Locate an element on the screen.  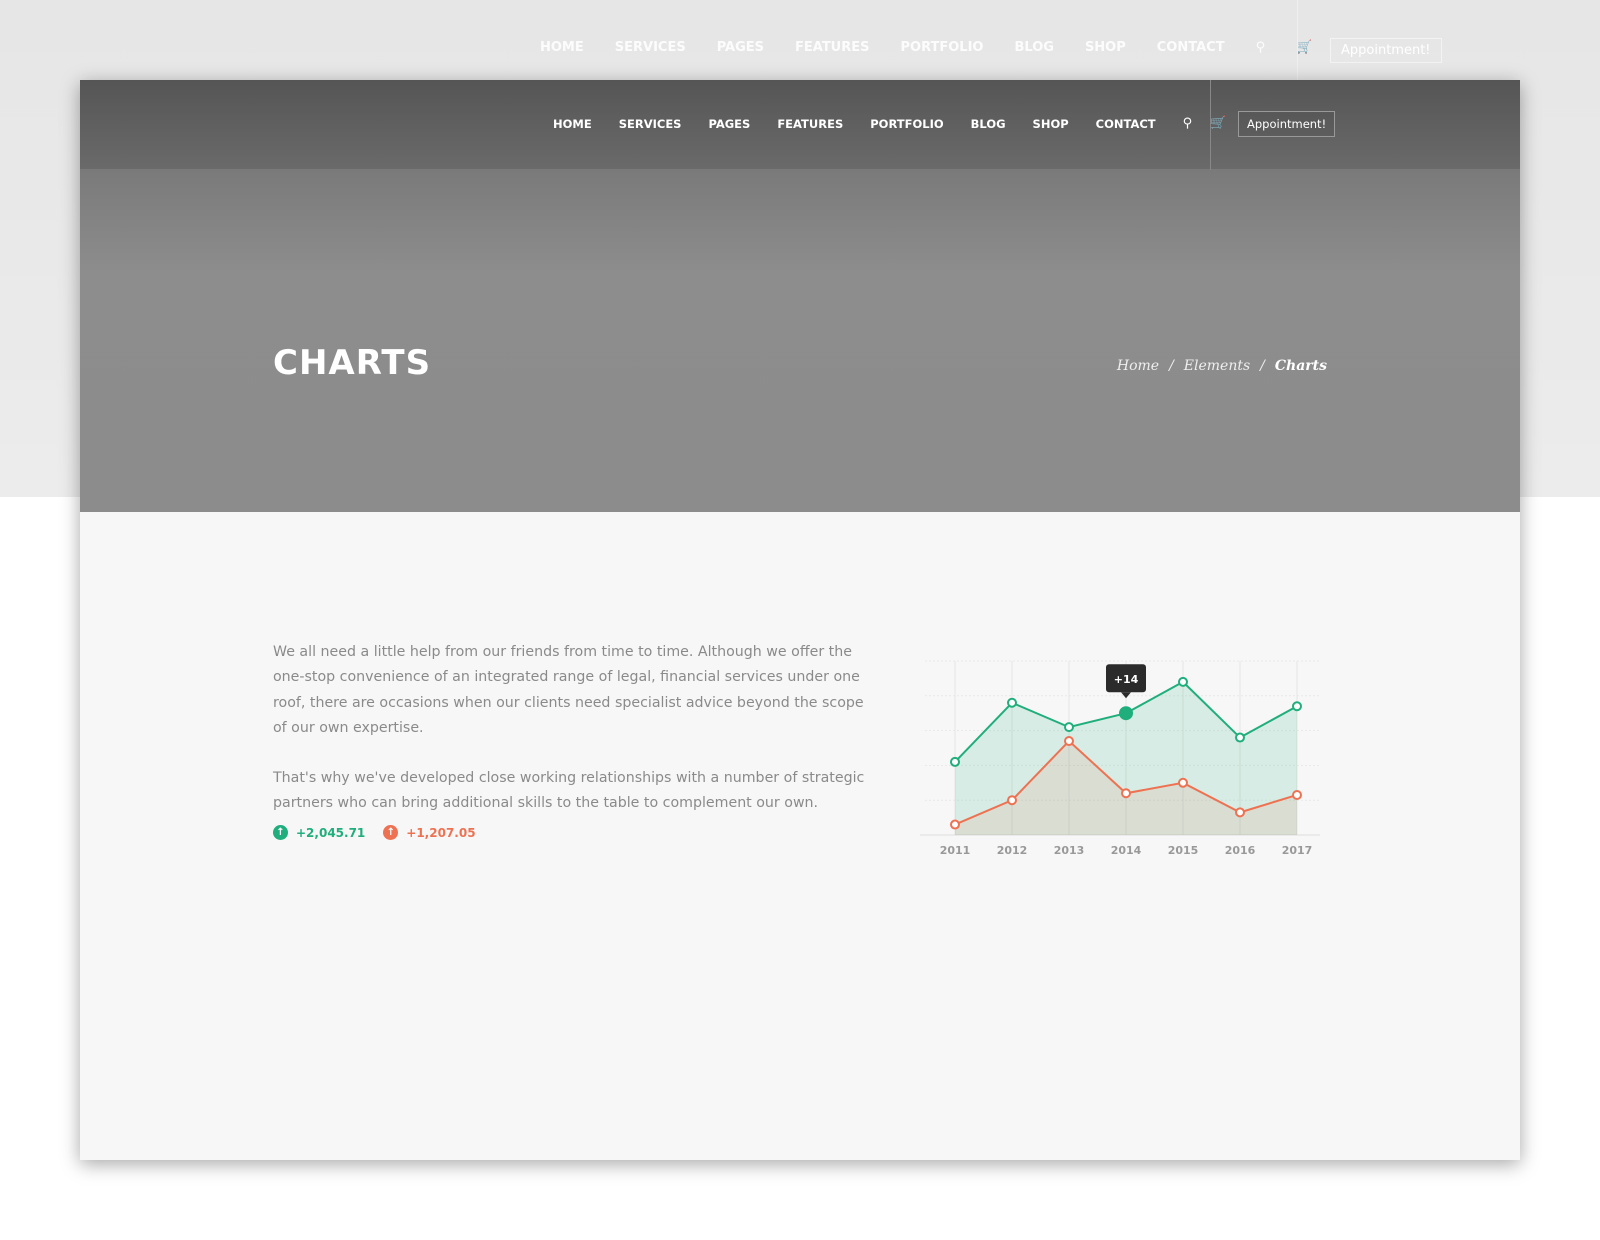
ghost-nav-item: SERVICES is located at coordinates (650, 47).